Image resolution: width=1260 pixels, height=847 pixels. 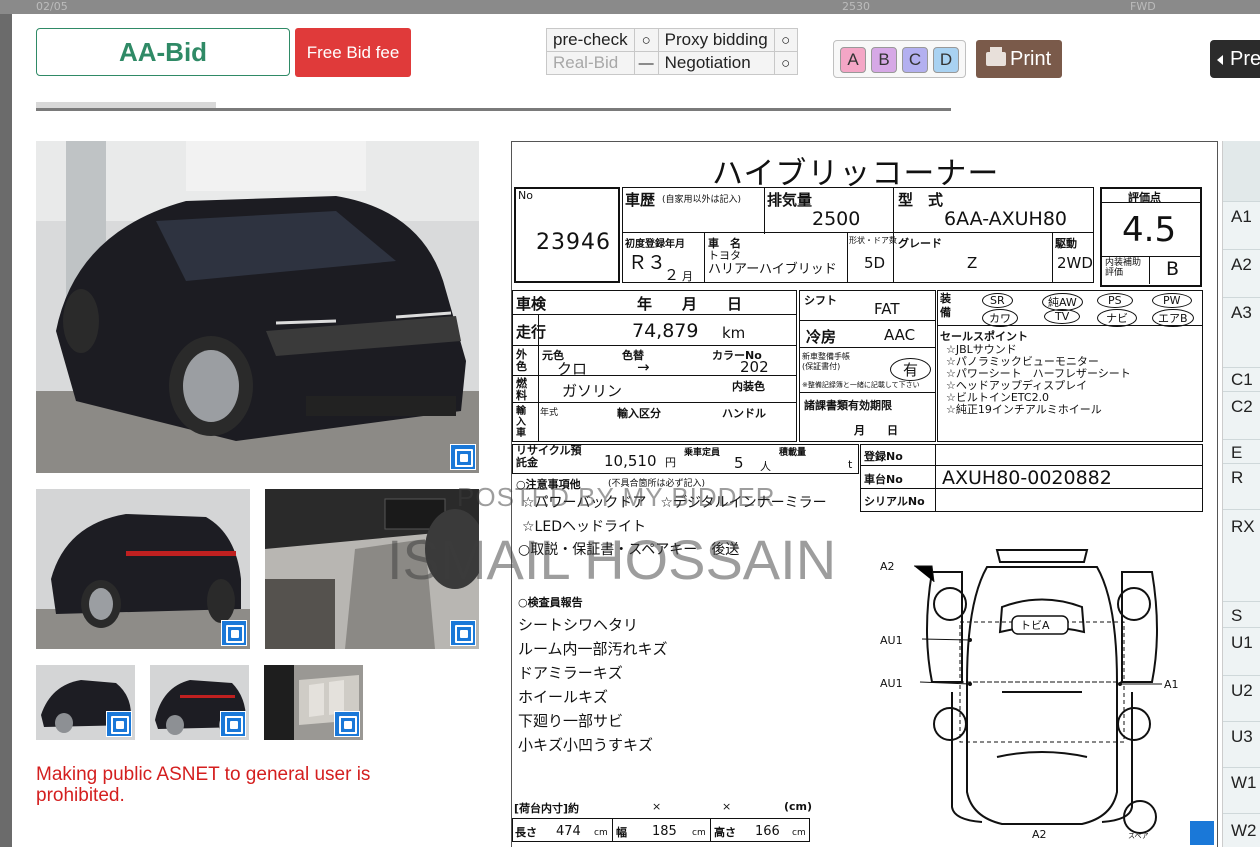 What do you see at coordinates (899, 59) in the screenshot?
I see `grade-selector: A B C D` at bounding box center [899, 59].